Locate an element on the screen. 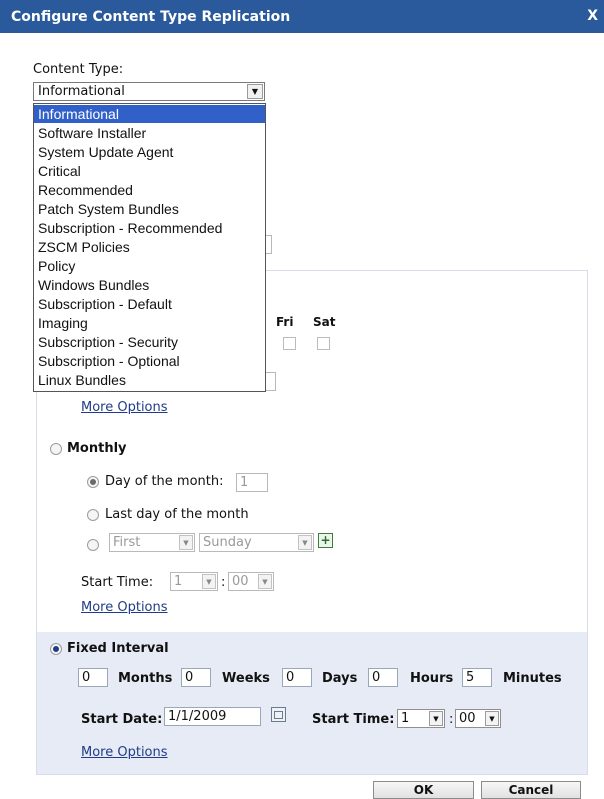 The image size is (604, 799). dropdown-option: Subscription - Security is located at coordinates (149, 342).